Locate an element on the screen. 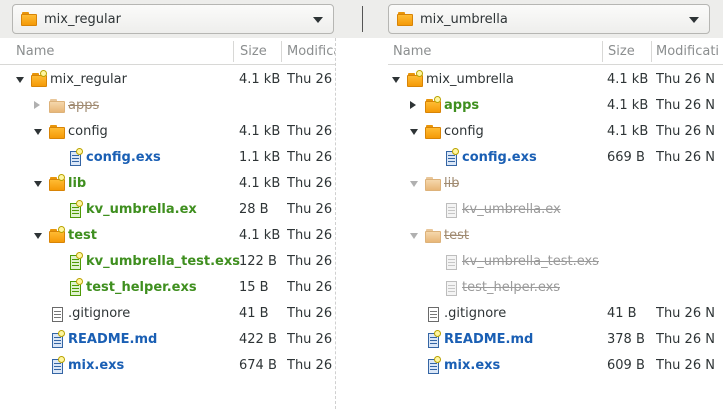  tree-row: kv_umbrella_test.exs 122 B Thu 26 is located at coordinates (167, 263).